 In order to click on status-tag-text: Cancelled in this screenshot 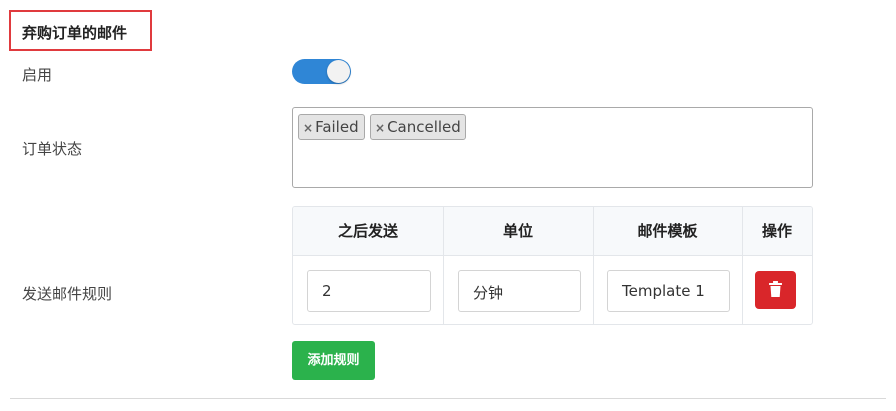, I will do `click(424, 127)`.